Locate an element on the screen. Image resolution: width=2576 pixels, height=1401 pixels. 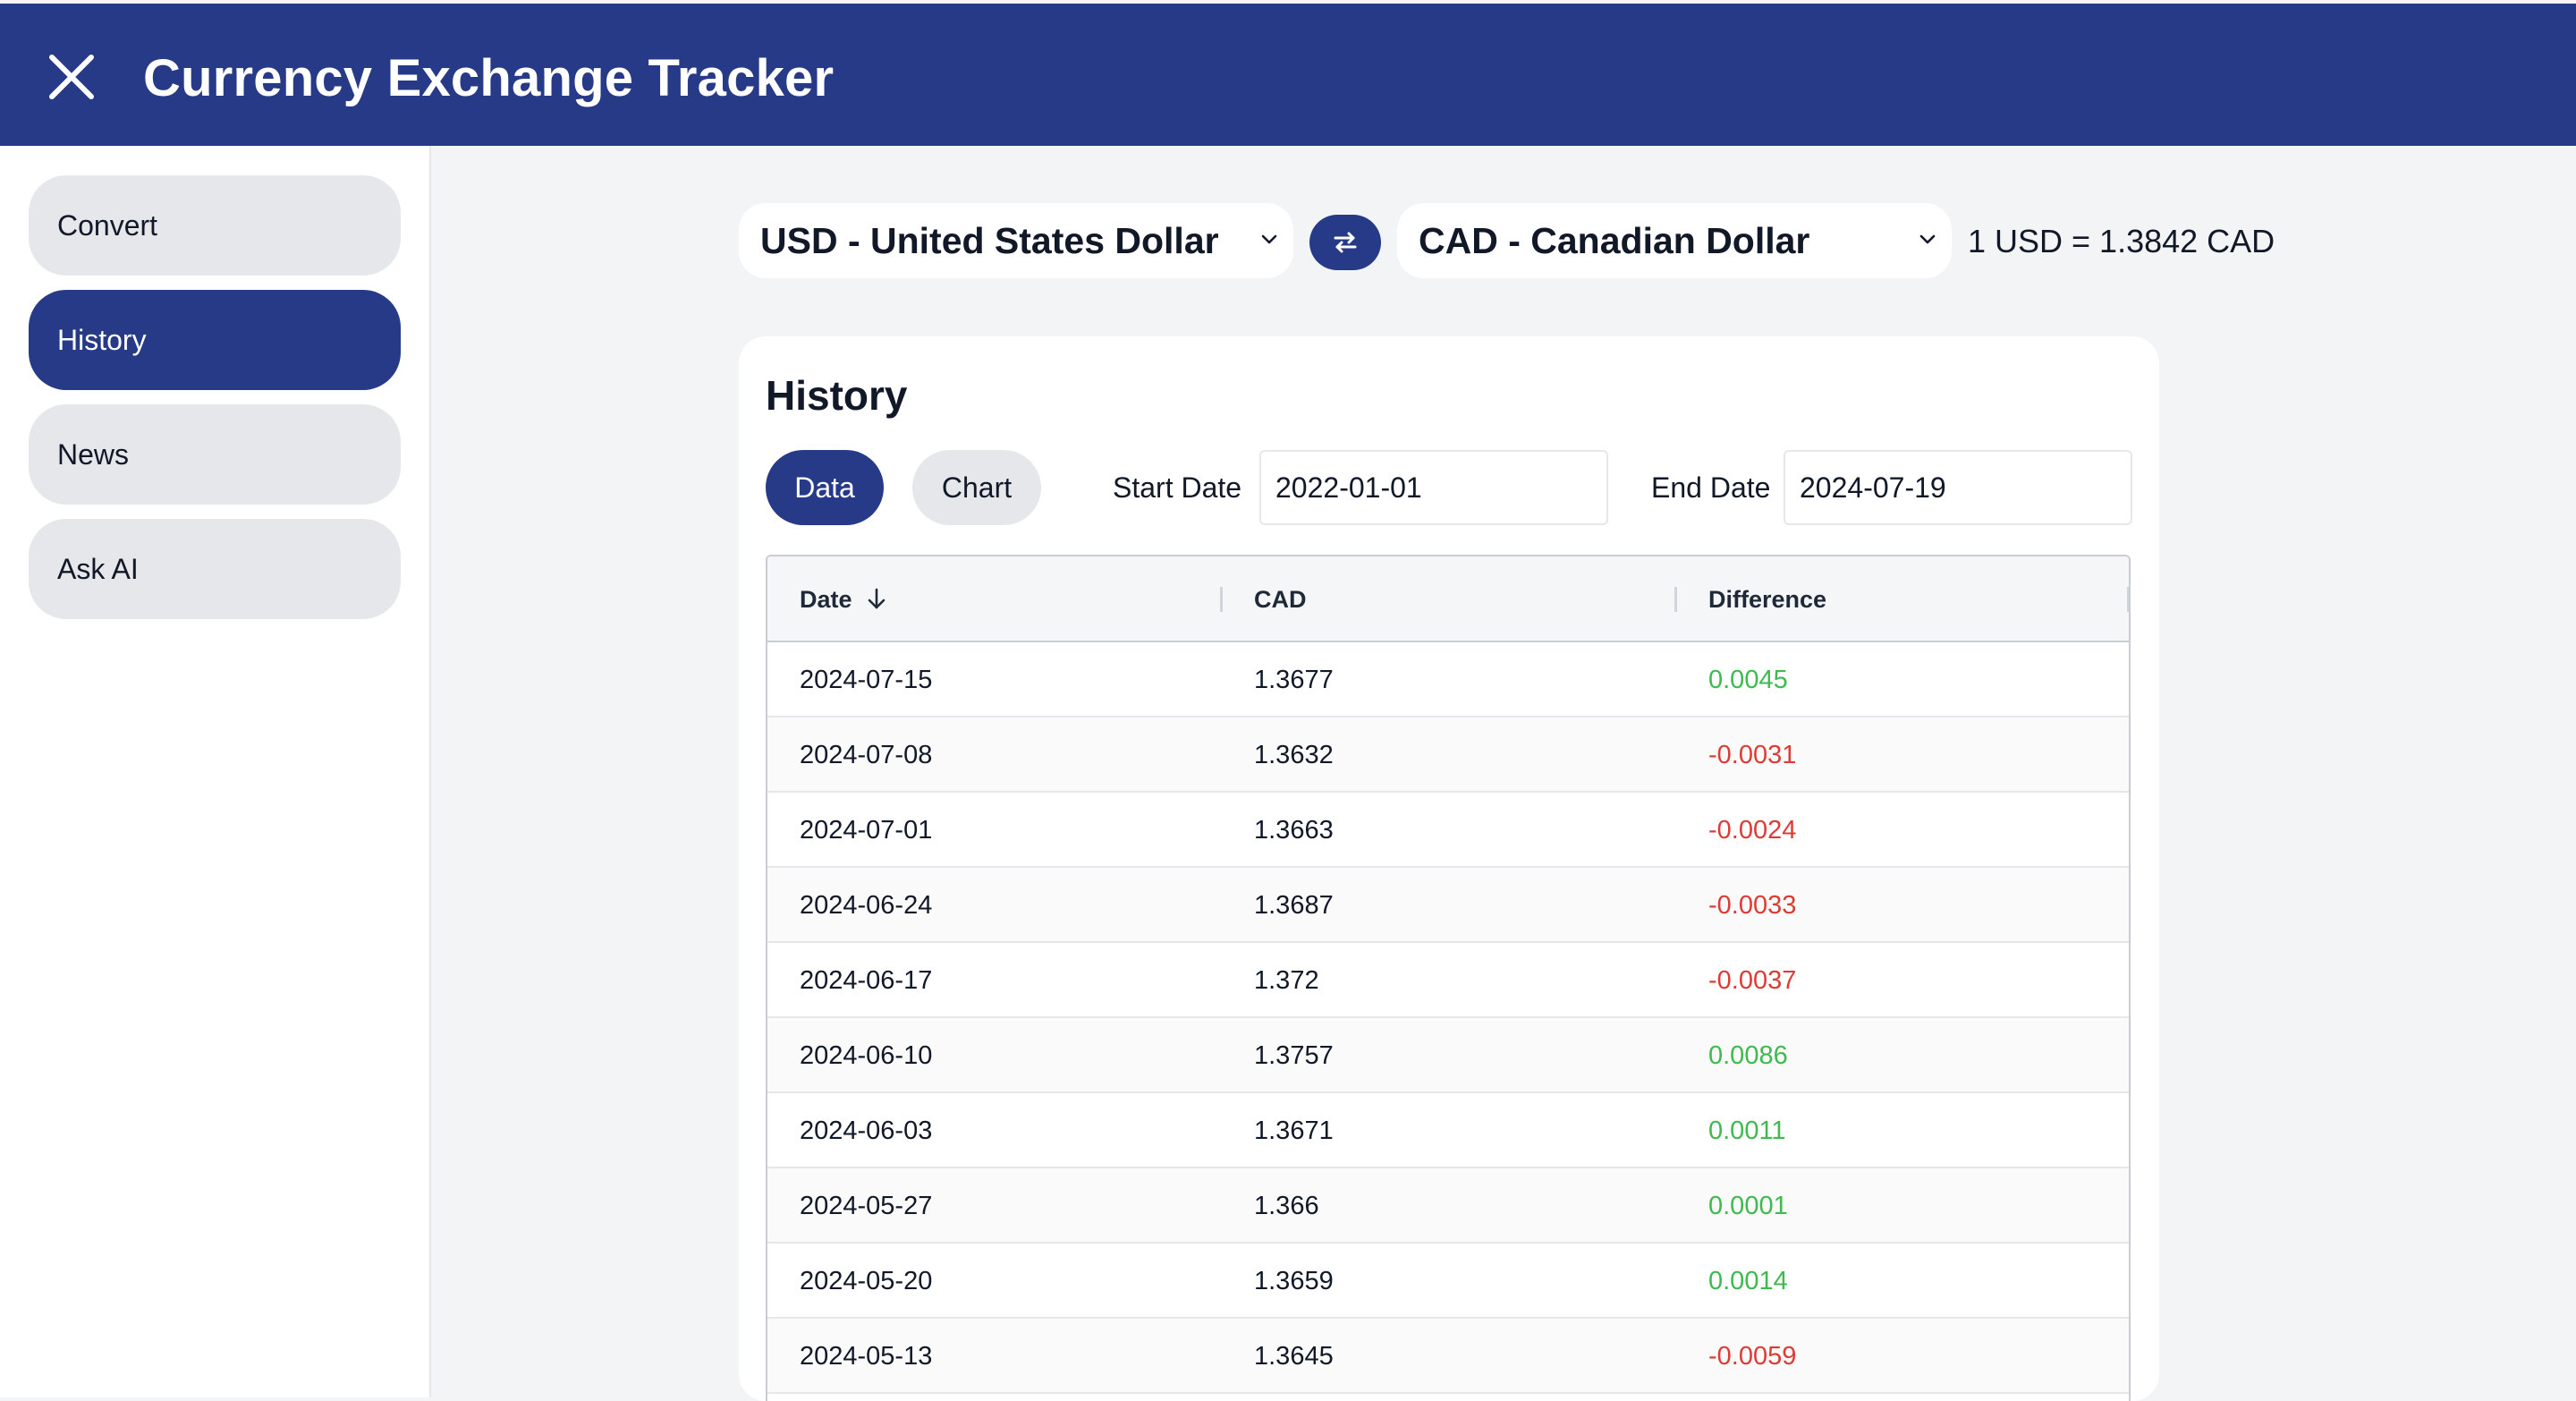
swap-arrows-icon is located at coordinates (1345, 242).